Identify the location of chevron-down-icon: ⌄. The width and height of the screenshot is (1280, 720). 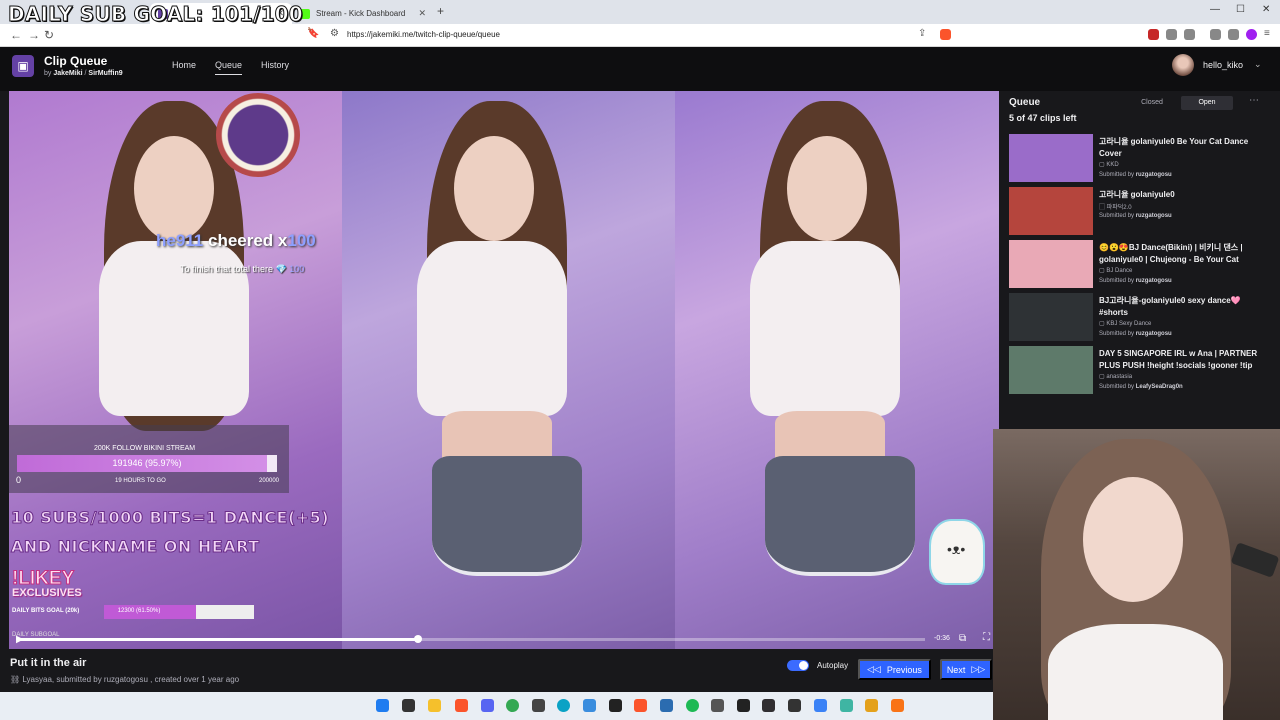
(1258, 64).